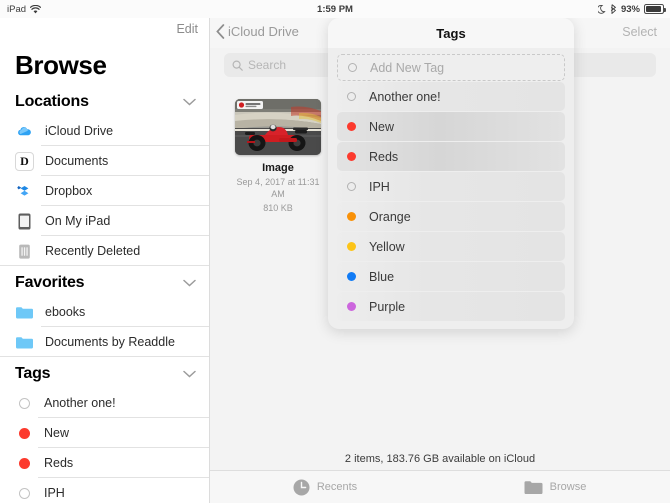 The width and height of the screenshot is (670, 503). I want to click on section-header-favorites: Favorites, so click(105, 281).